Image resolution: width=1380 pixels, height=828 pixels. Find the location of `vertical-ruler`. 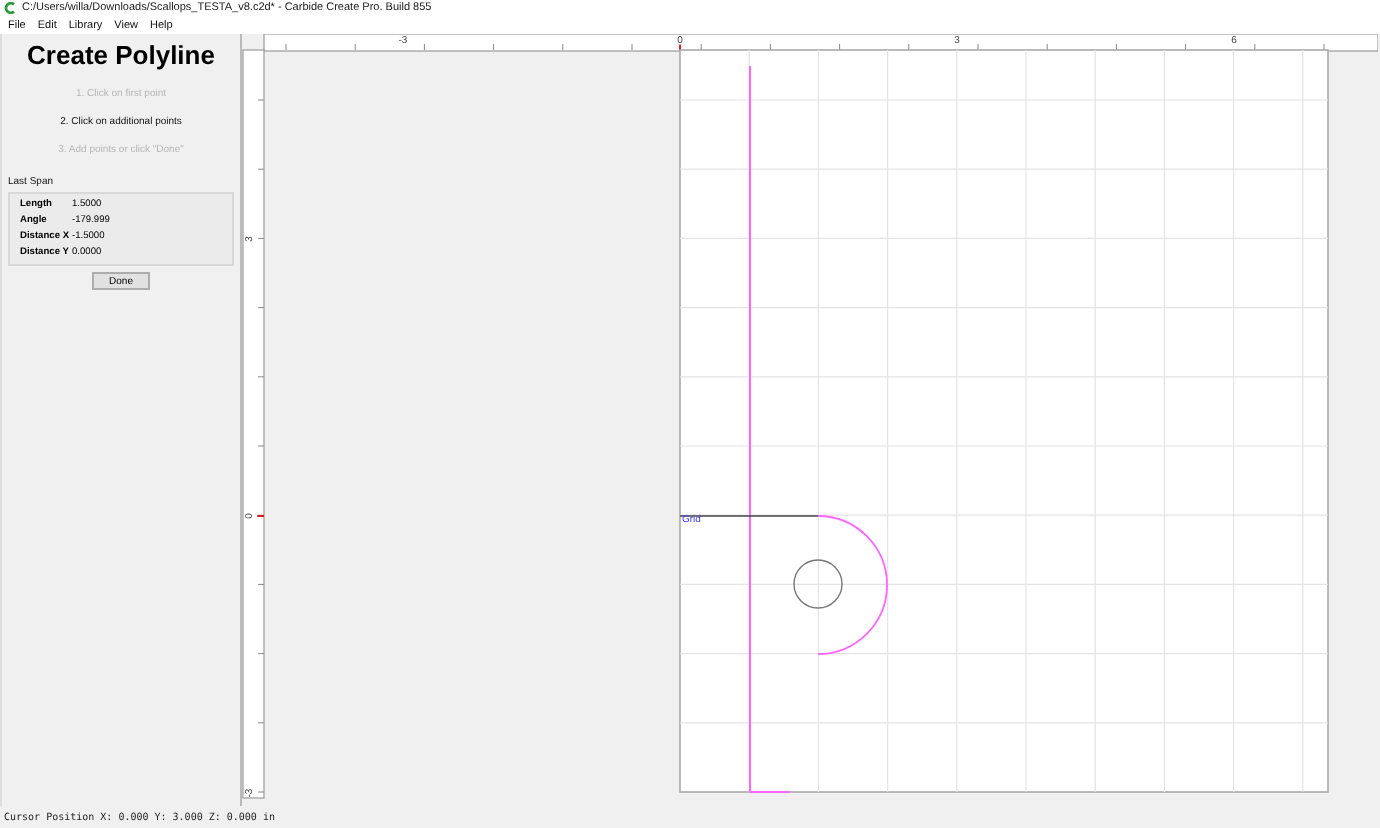

vertical-ruler is located at coordinates (253, 424).